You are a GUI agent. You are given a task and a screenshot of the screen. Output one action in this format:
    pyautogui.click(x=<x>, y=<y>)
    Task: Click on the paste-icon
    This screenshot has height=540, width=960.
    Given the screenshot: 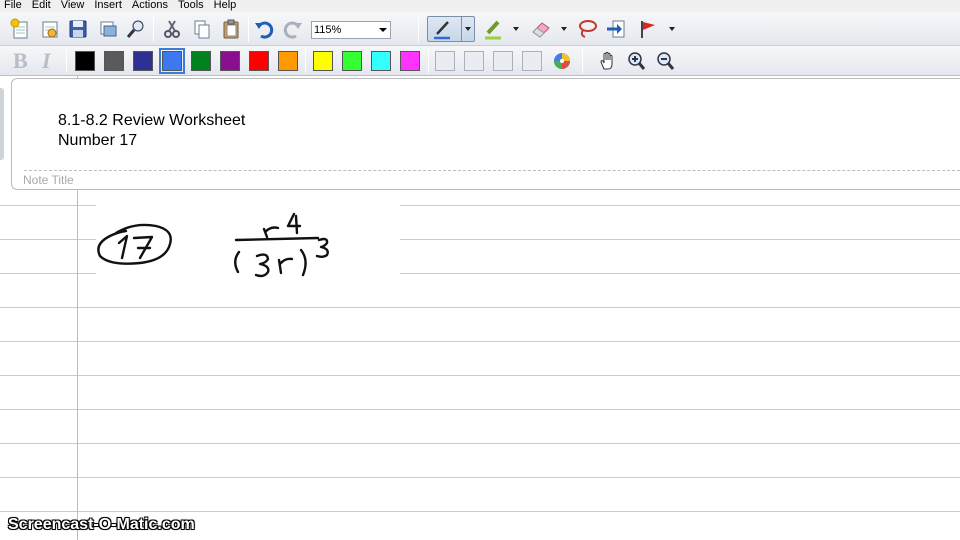 What is the action you would take?
    pyautogui.click(x=231, y=29)
    